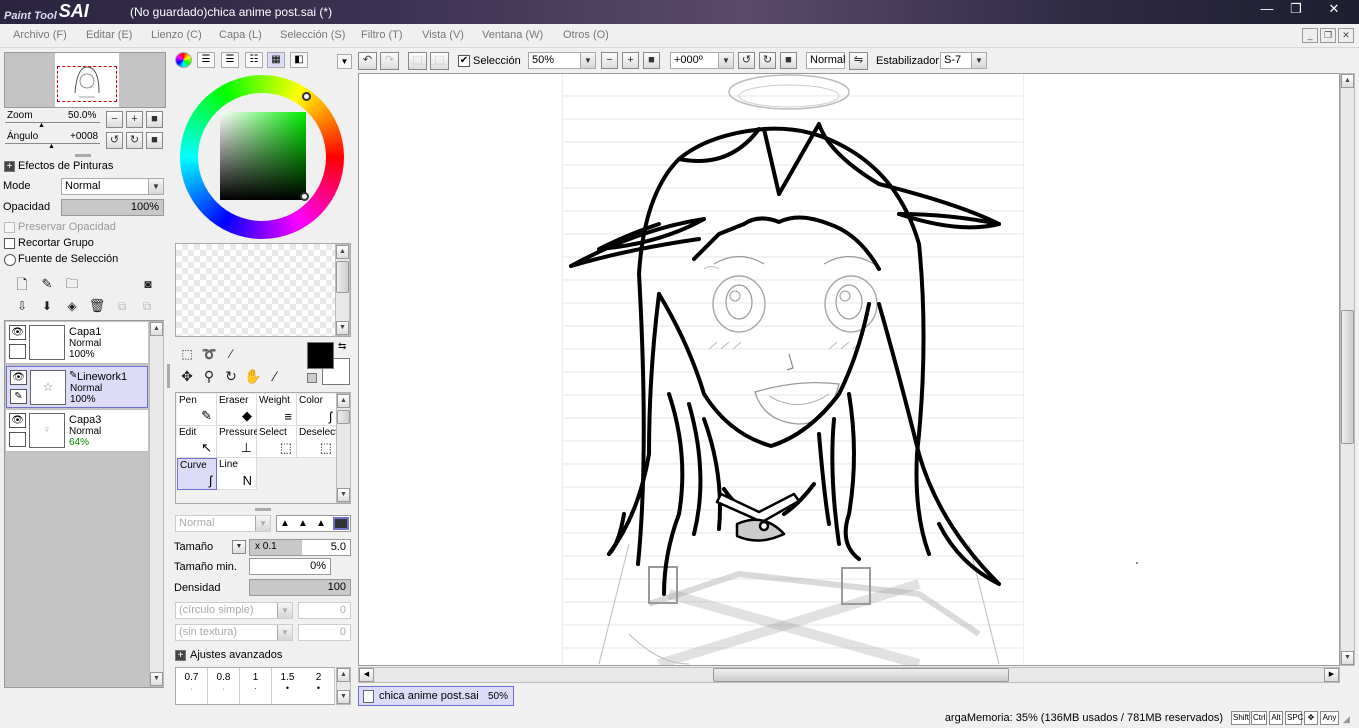 Image resolution: width=1359 pixels, height=728 pixels. I want to click on hue-handle, so click(306, 96).